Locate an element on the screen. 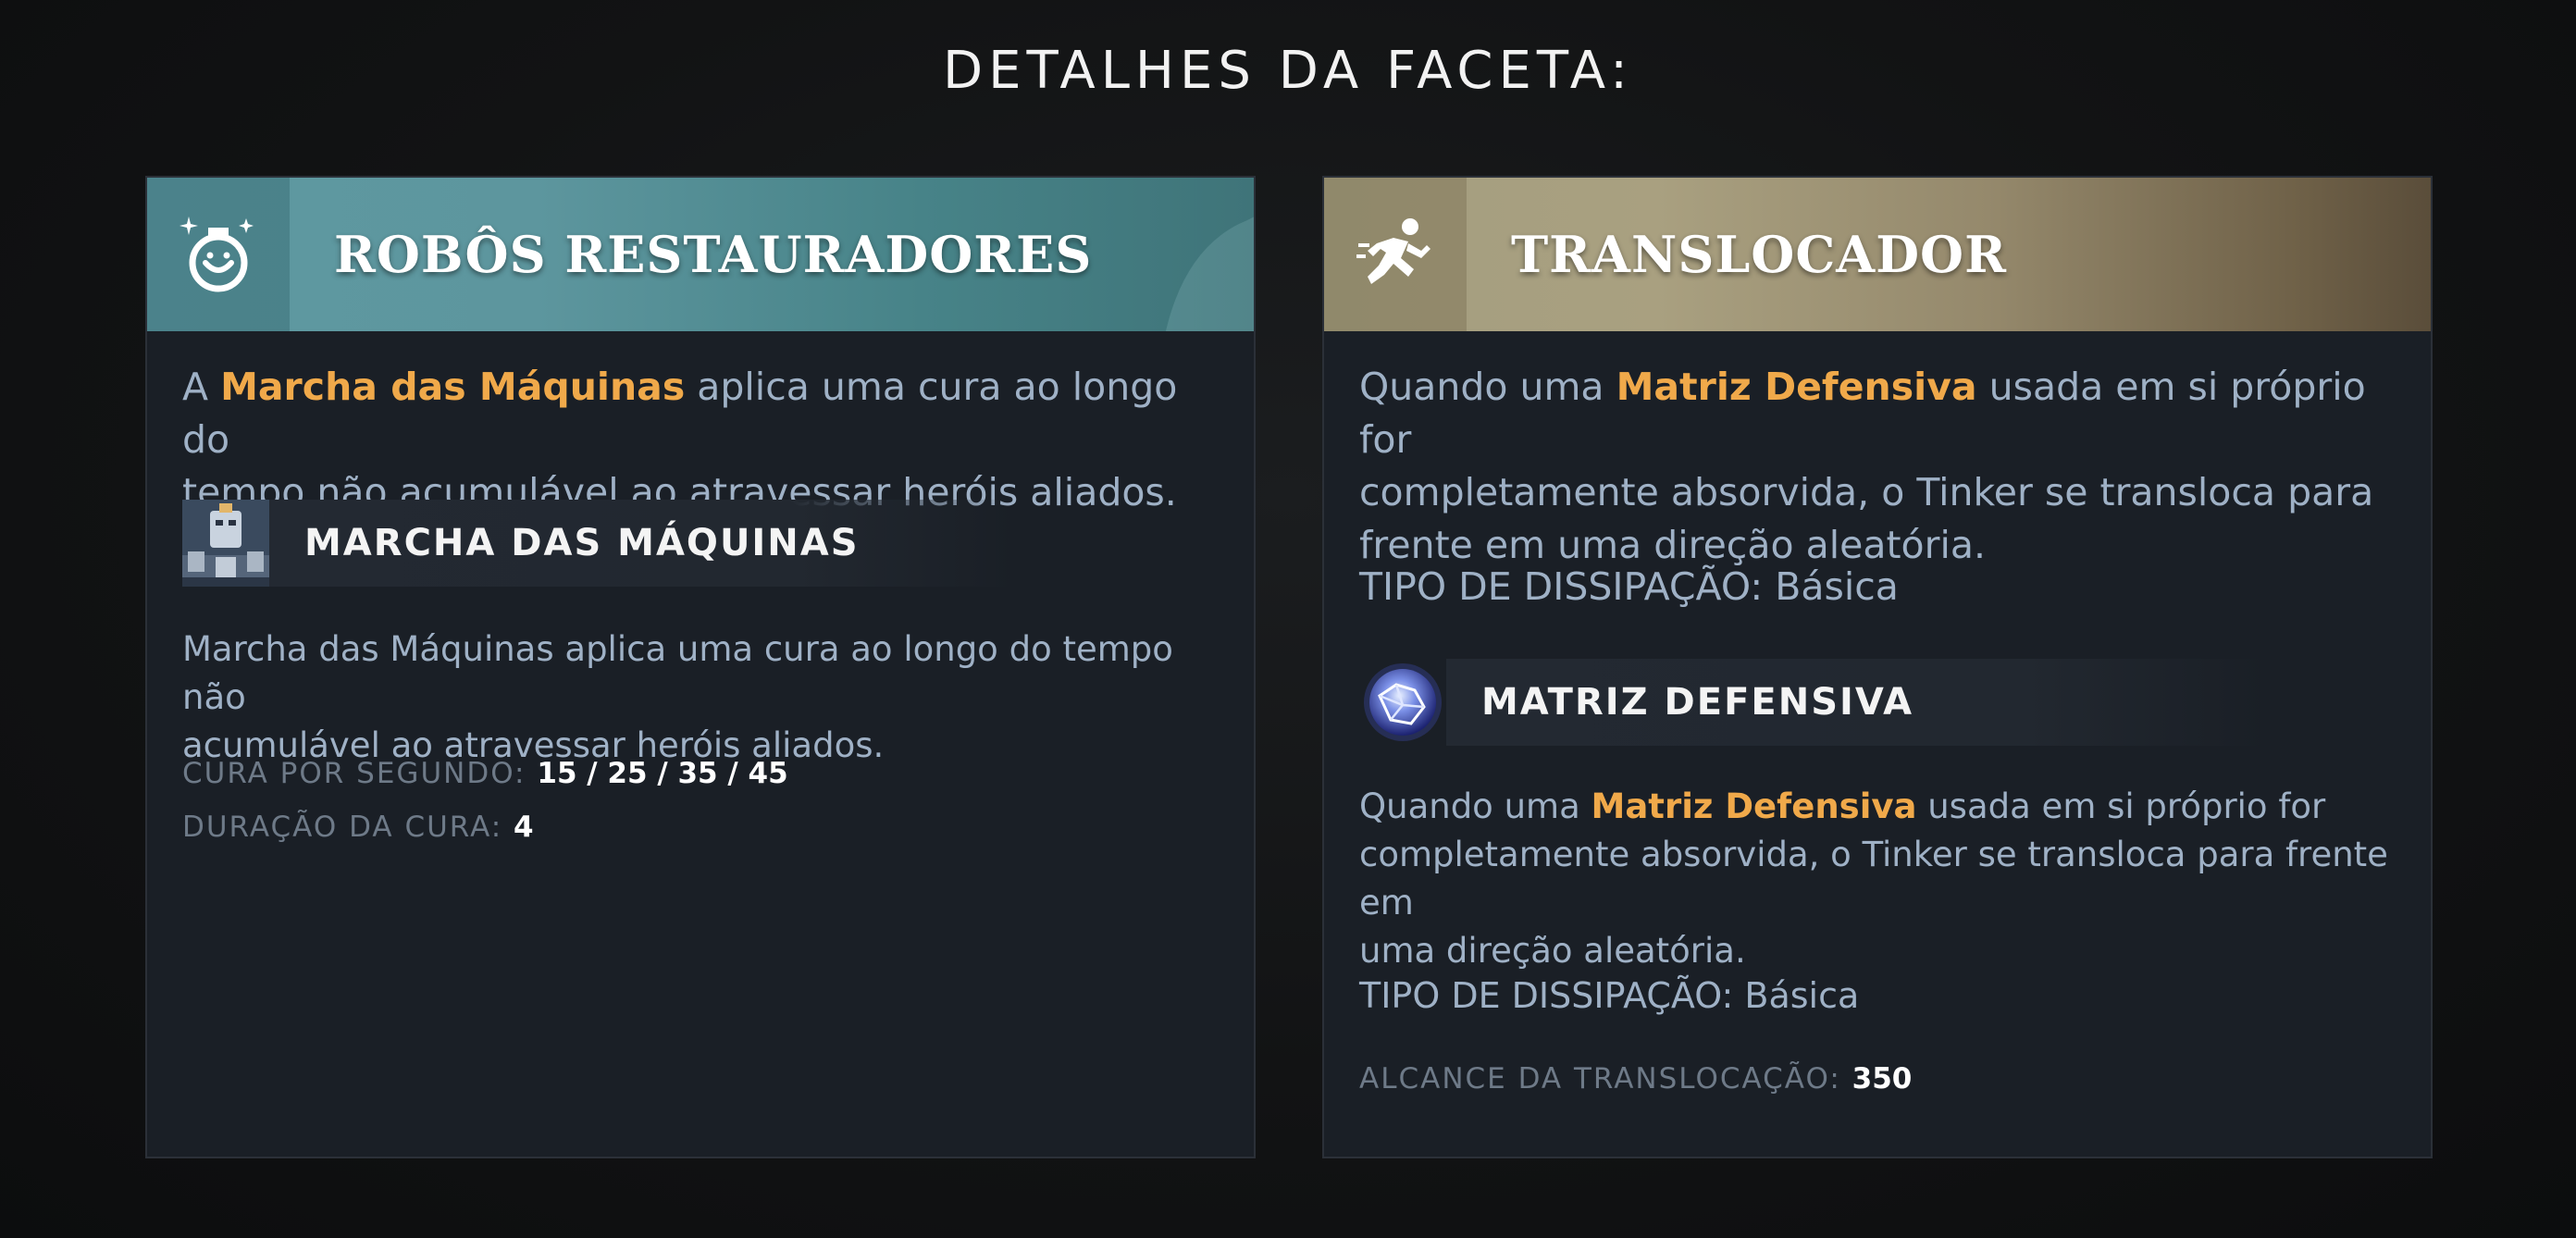  facet-header: TRANSLOCADOR is located at coordinates (1877, 254).